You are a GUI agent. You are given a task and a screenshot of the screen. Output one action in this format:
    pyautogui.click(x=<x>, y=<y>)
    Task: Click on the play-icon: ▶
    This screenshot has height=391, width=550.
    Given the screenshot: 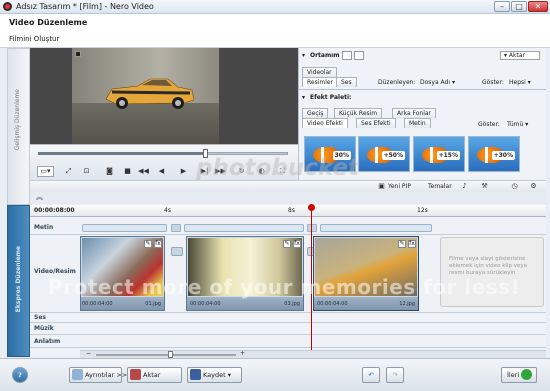 What is the action you would take?
    pyautogui.click(x=183, y=171)
    